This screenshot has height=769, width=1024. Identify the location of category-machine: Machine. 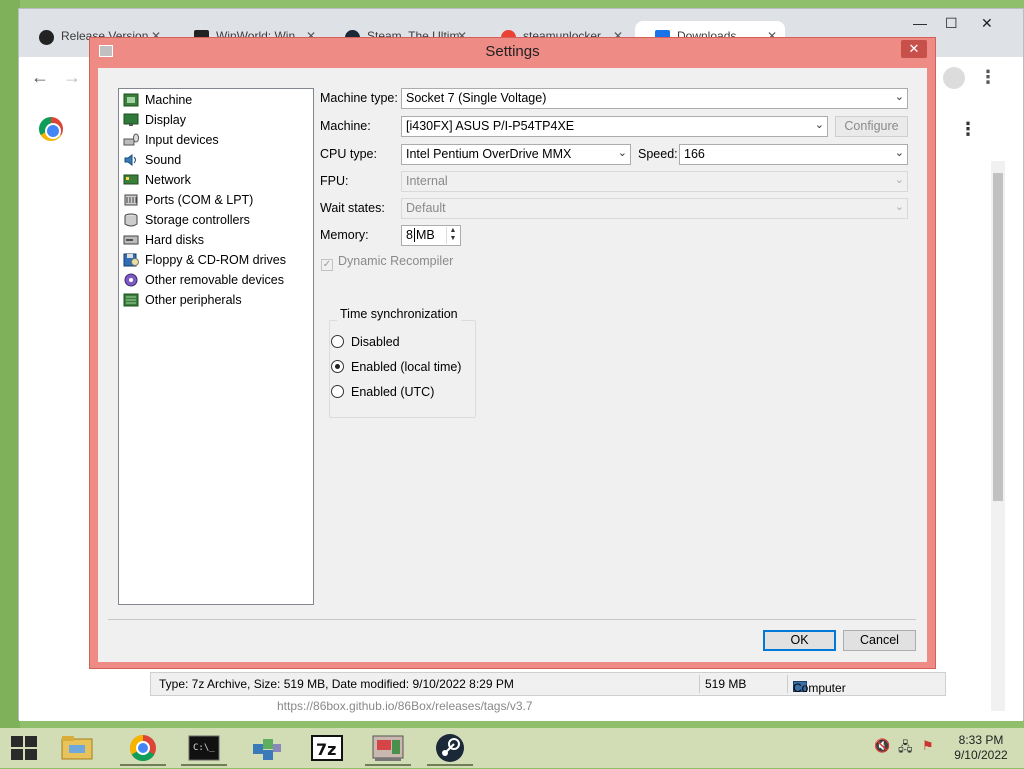
(216, 100).